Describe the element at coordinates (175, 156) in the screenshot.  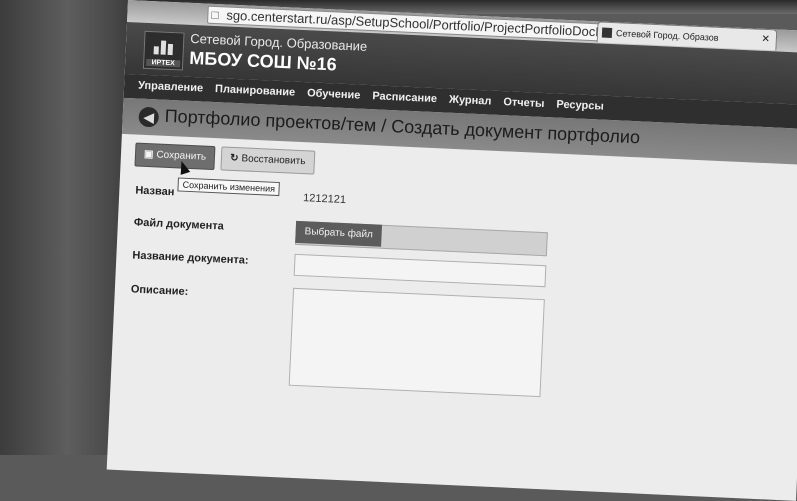
I see `save-button: ▣ Сохранить` at that location.